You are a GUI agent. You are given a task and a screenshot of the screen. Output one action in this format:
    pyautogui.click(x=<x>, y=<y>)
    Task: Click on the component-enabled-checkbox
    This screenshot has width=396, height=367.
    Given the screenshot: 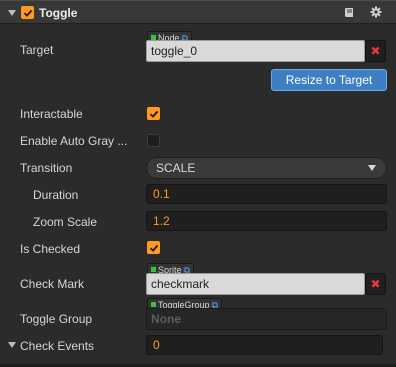 What is the action you would take?
    pyautogui.click(x=27, y=12)
    